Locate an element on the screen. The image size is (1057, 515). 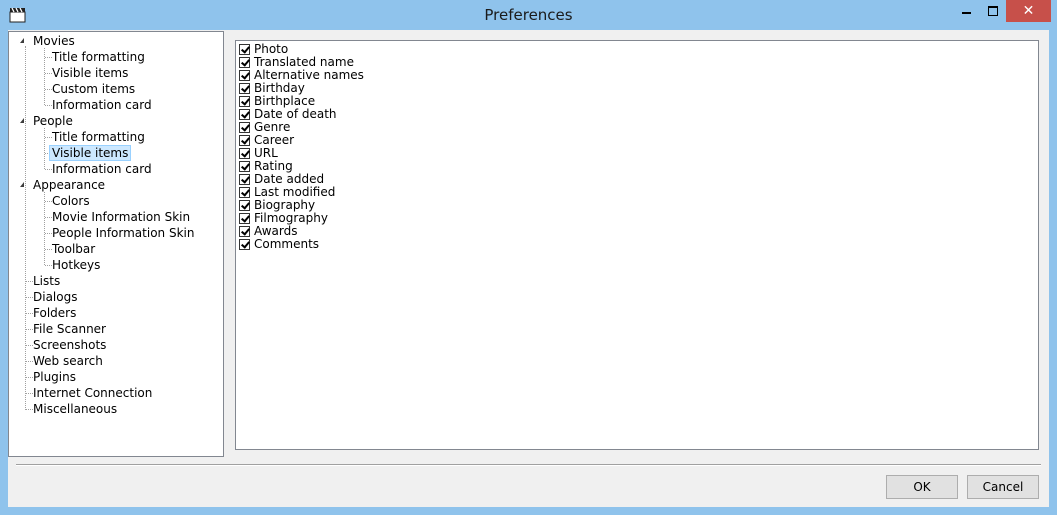
tree-item-people-title-formatting: Title formatting is located at coordinates (98, 137).